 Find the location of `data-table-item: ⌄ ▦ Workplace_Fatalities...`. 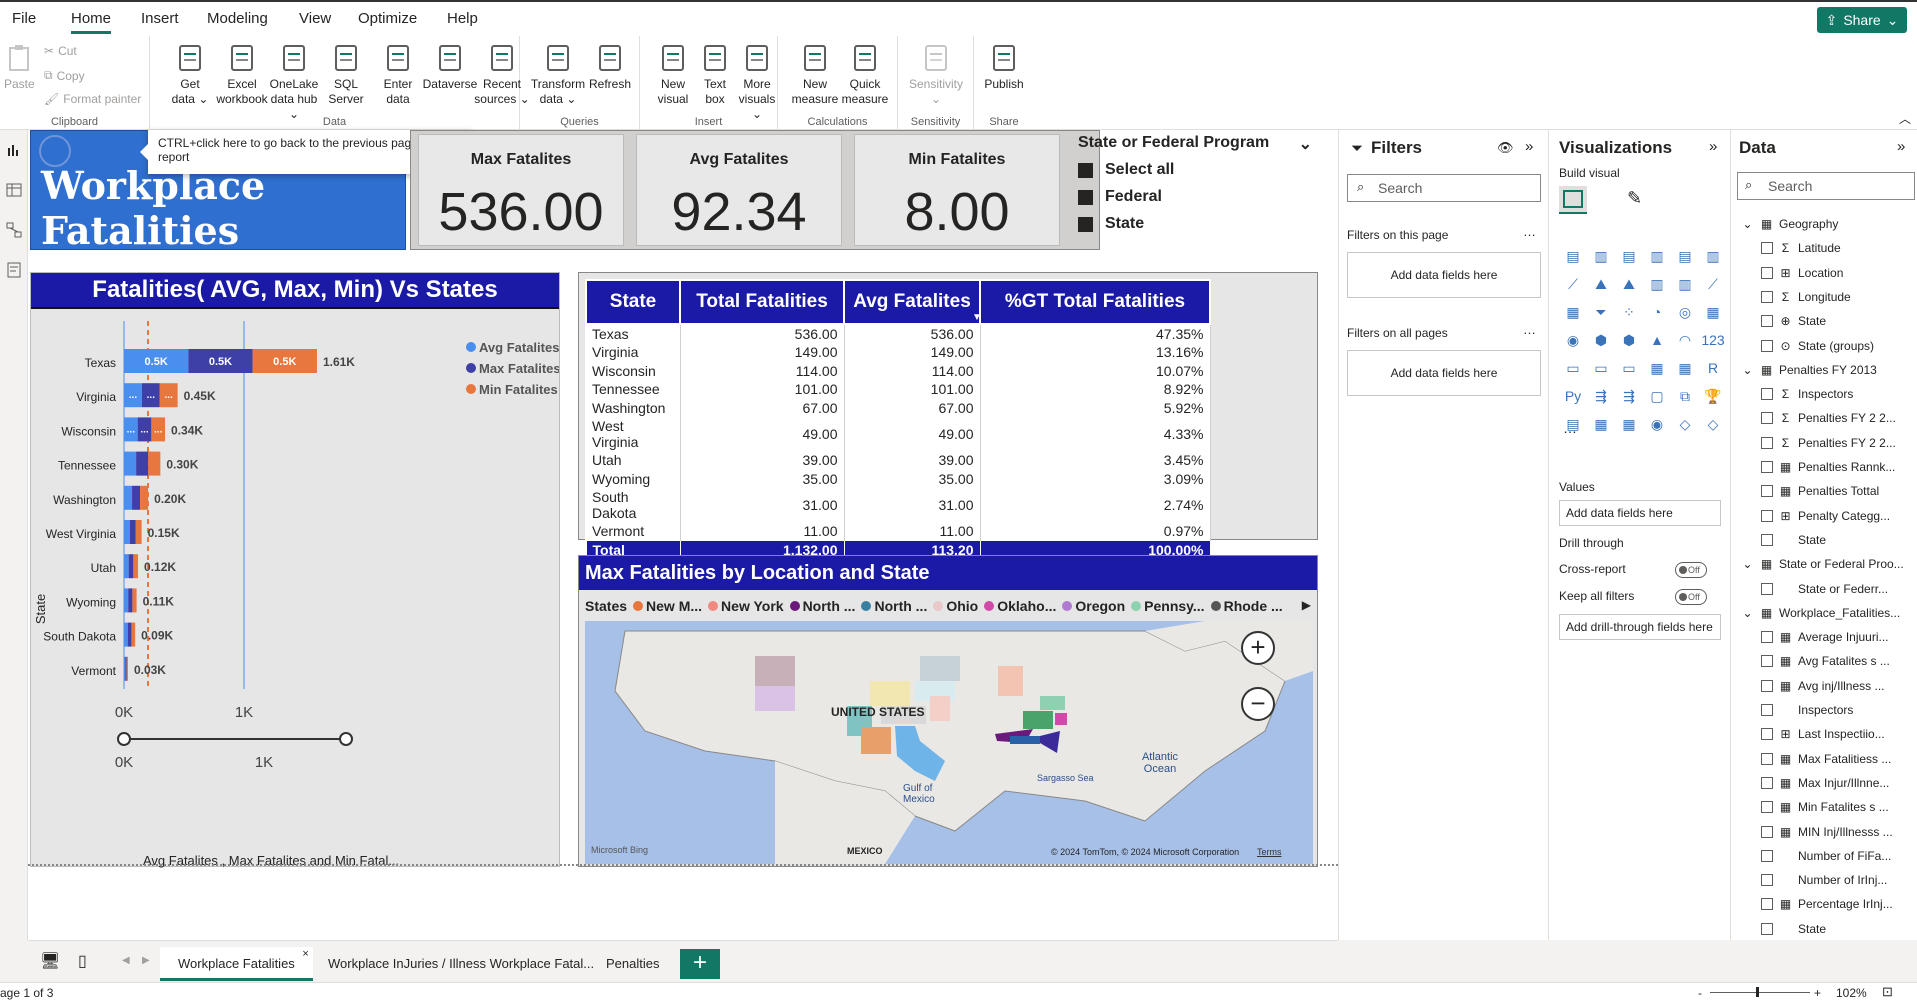

data-table-item: ⌄ ▦ Workplace_Fatalities... is located at coordinates (1829, 613).